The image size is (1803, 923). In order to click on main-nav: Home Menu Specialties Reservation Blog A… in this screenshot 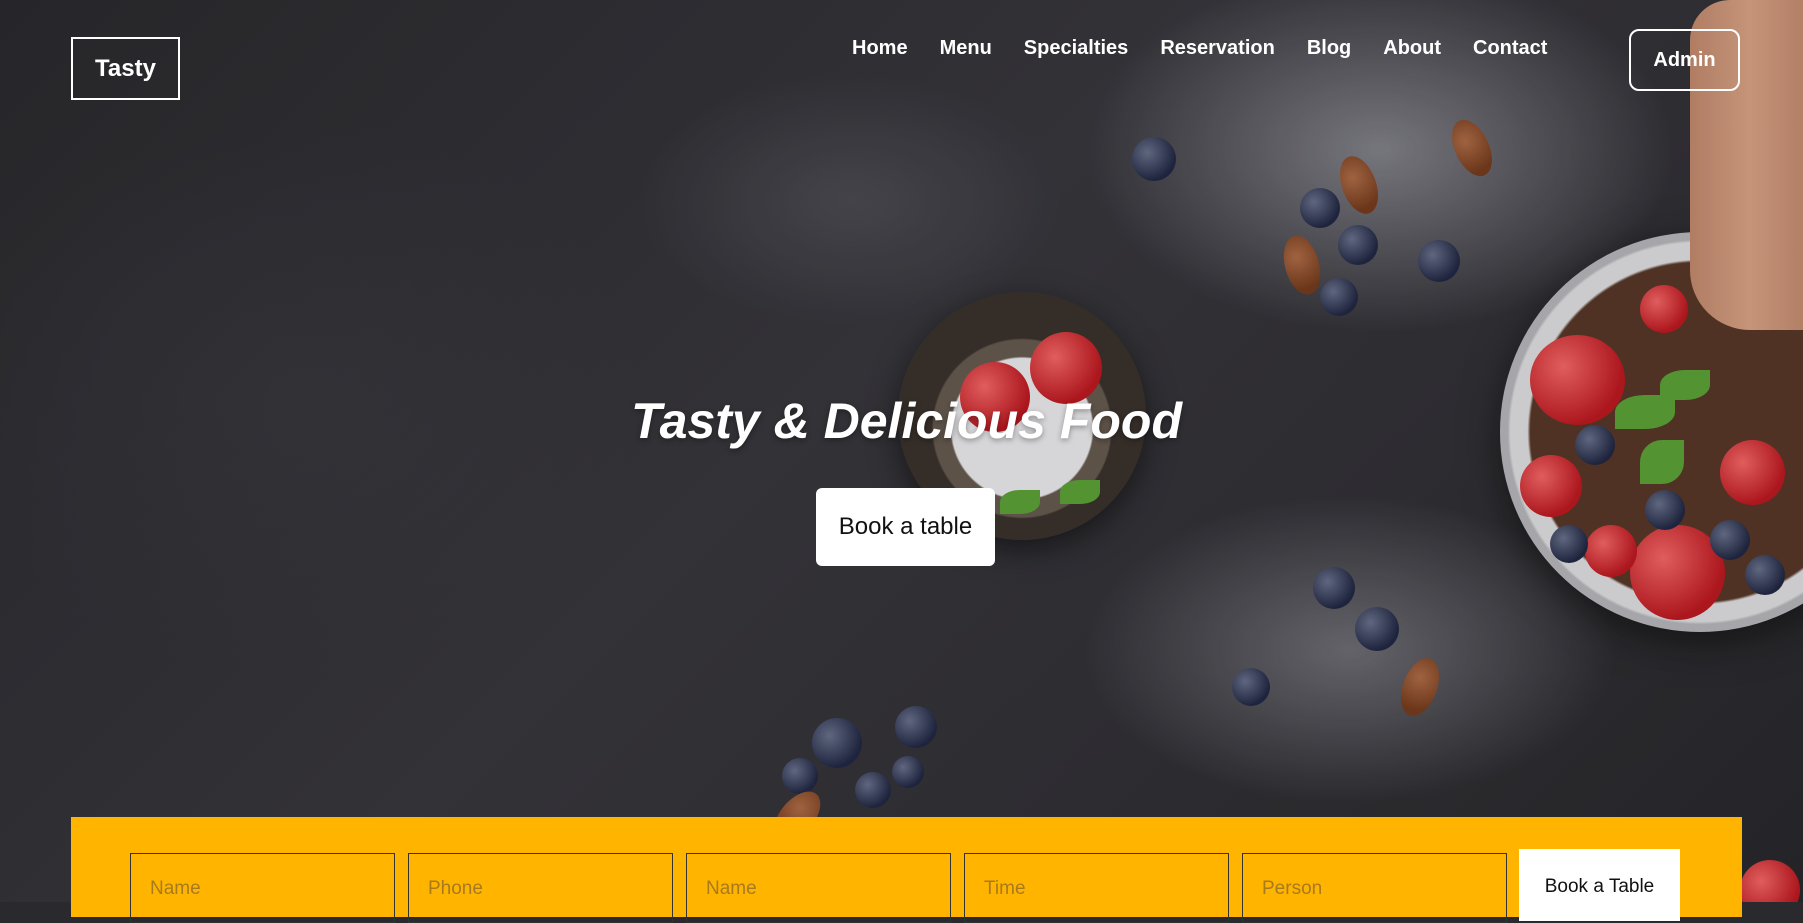, I will do `click(1201, 48)`.